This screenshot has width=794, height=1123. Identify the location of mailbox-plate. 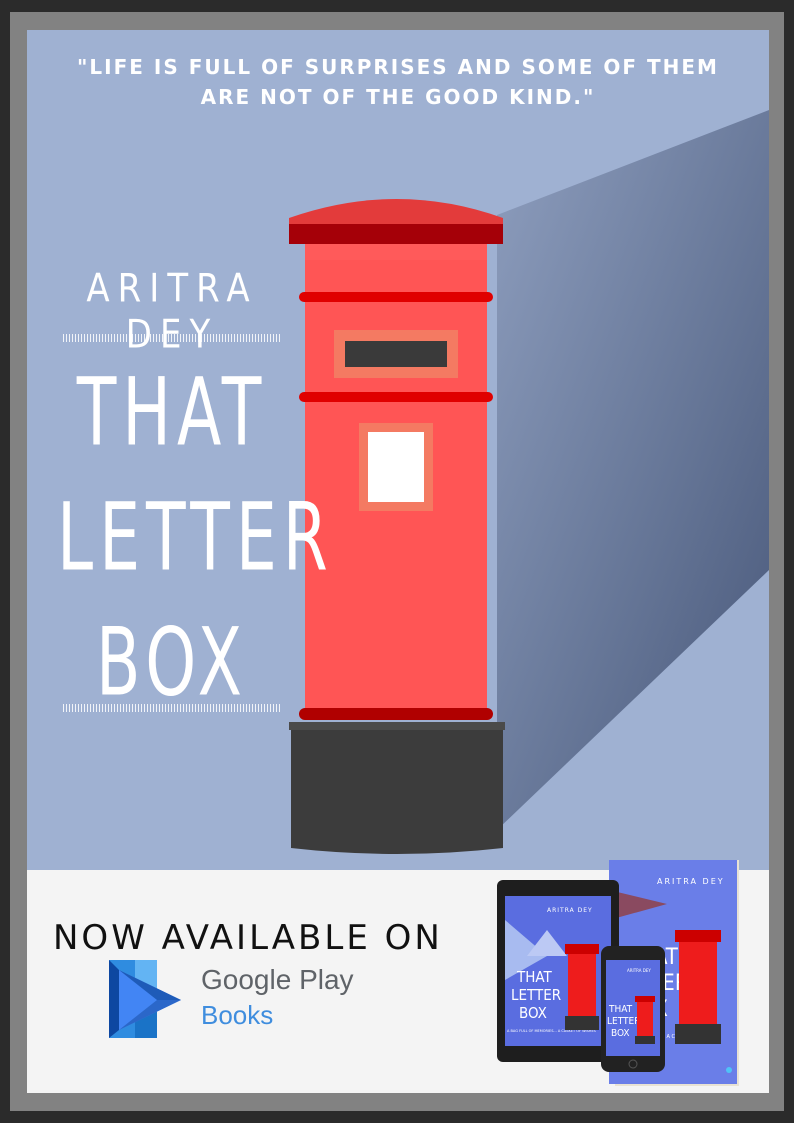
(396, 467).